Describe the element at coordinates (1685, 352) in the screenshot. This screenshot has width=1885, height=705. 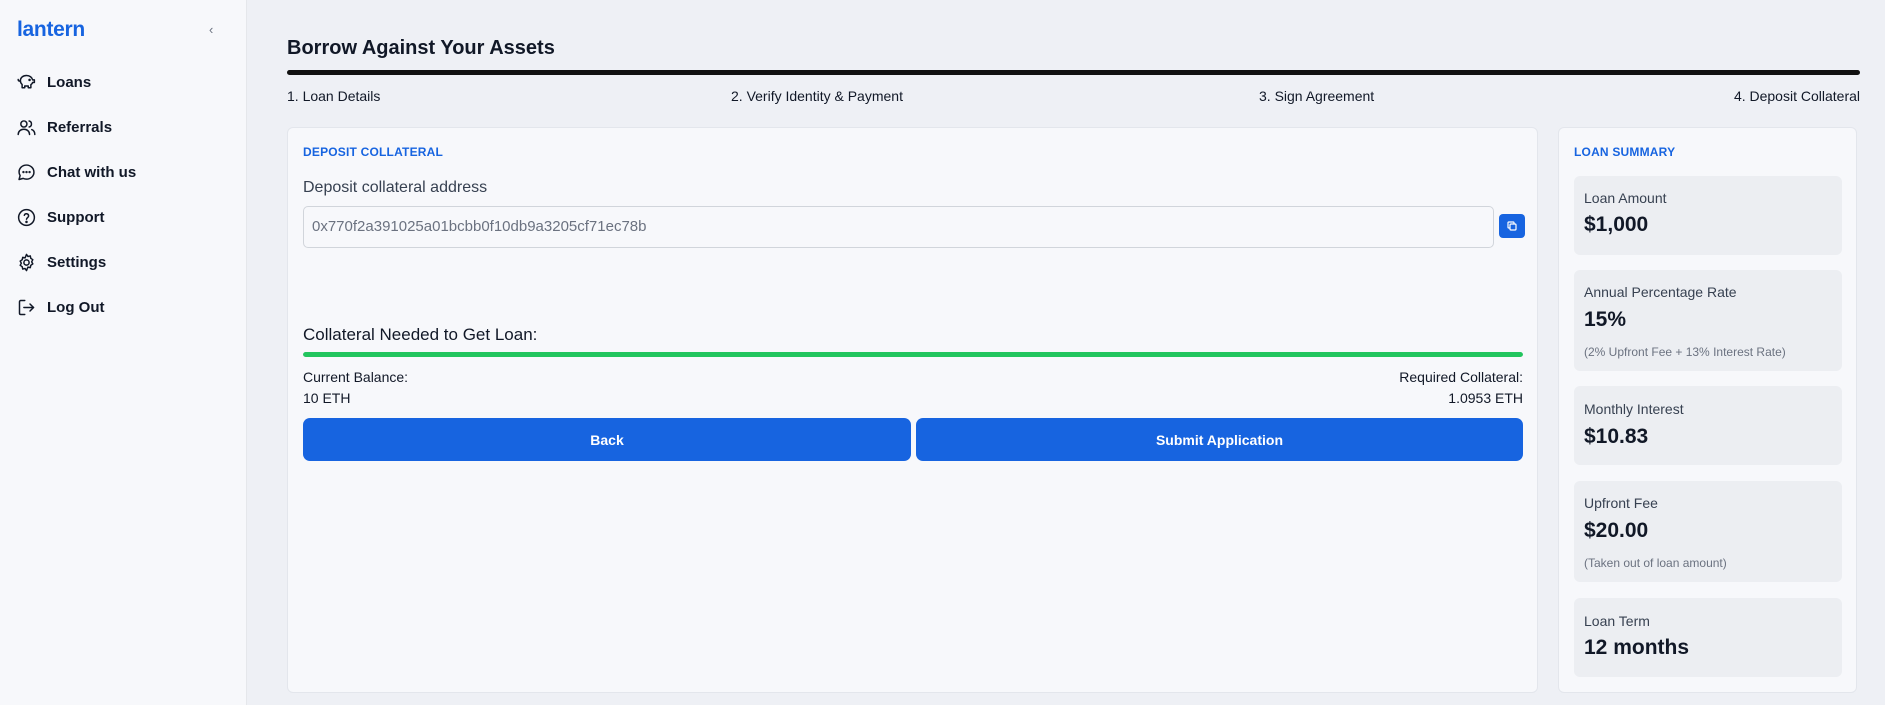
I see `summary-item-note: (2% Upfront Fee + 13% Interest Rate)` at that location.